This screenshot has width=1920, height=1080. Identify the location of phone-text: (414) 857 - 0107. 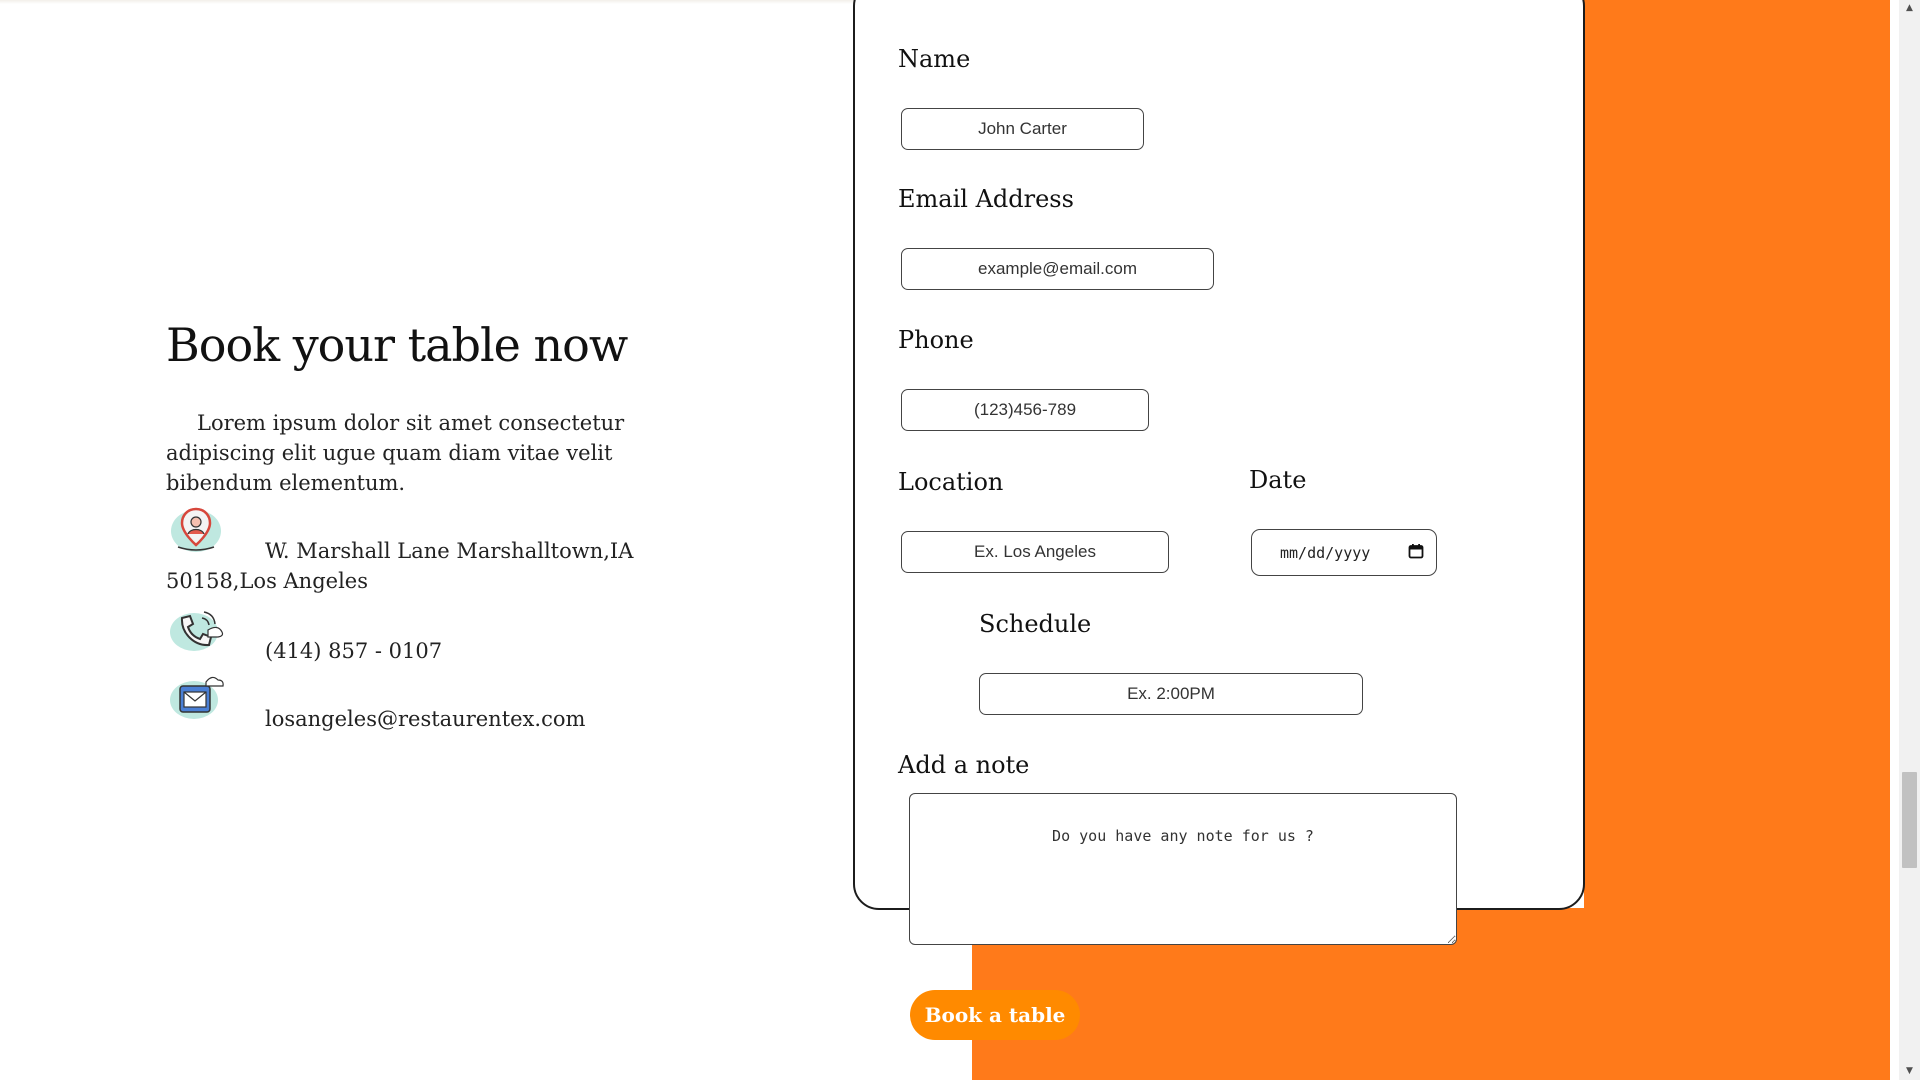
(354, 651).